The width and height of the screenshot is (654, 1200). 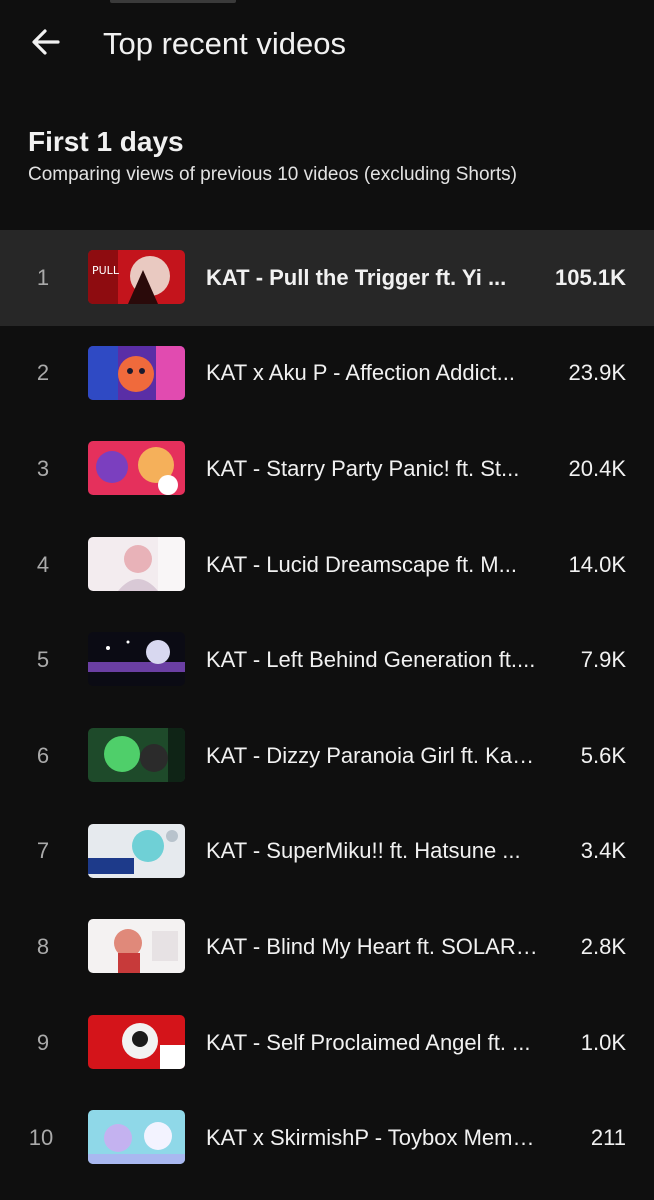 What do you see at coordinates (43, 946) in the screenshot?
I see `video-rank: 8` at bounding box center [43, 946].